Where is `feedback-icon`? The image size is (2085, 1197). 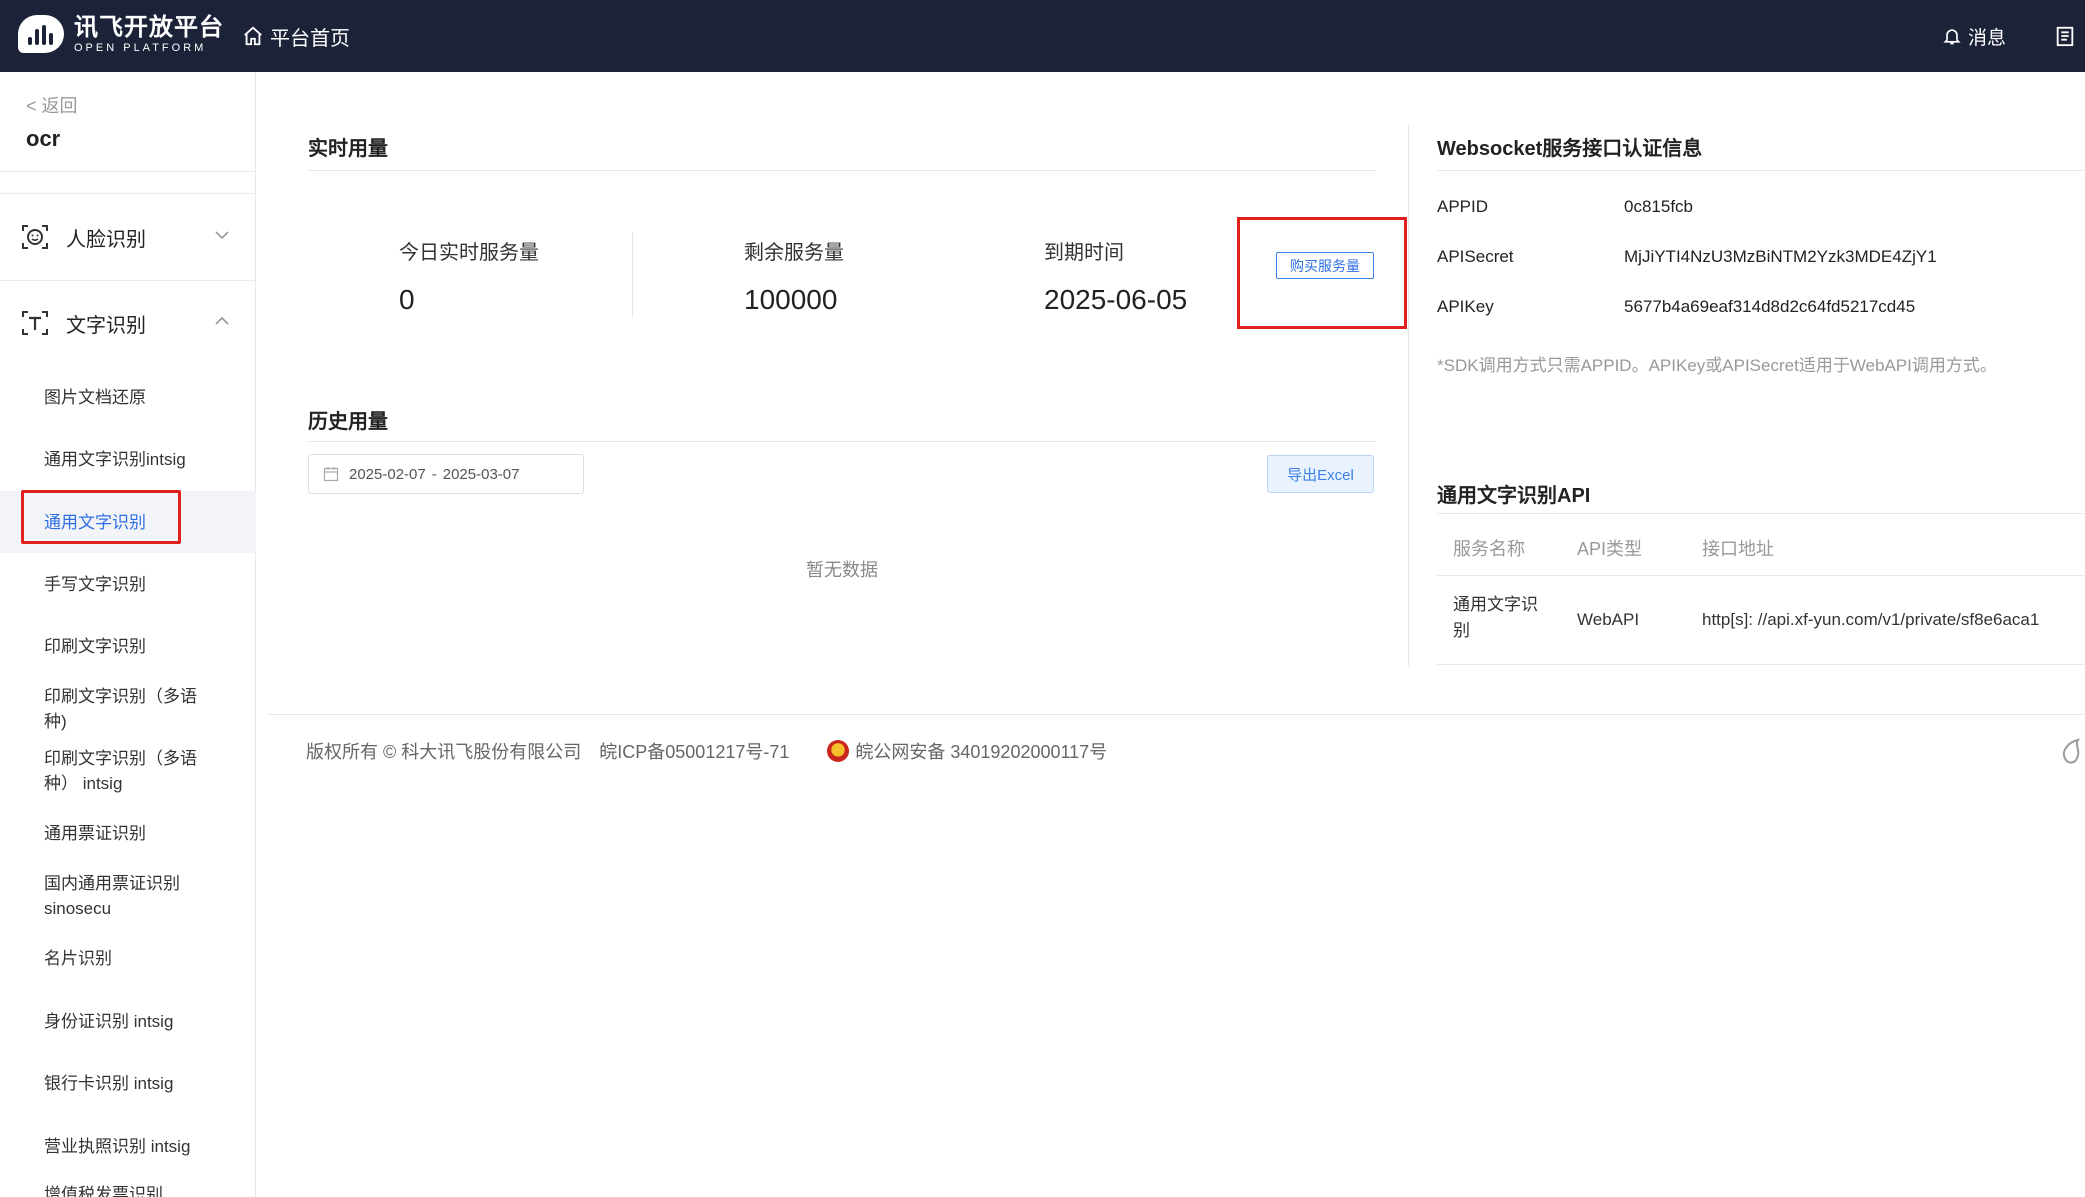 feedback-icon is located at coordinates (2073, 751).